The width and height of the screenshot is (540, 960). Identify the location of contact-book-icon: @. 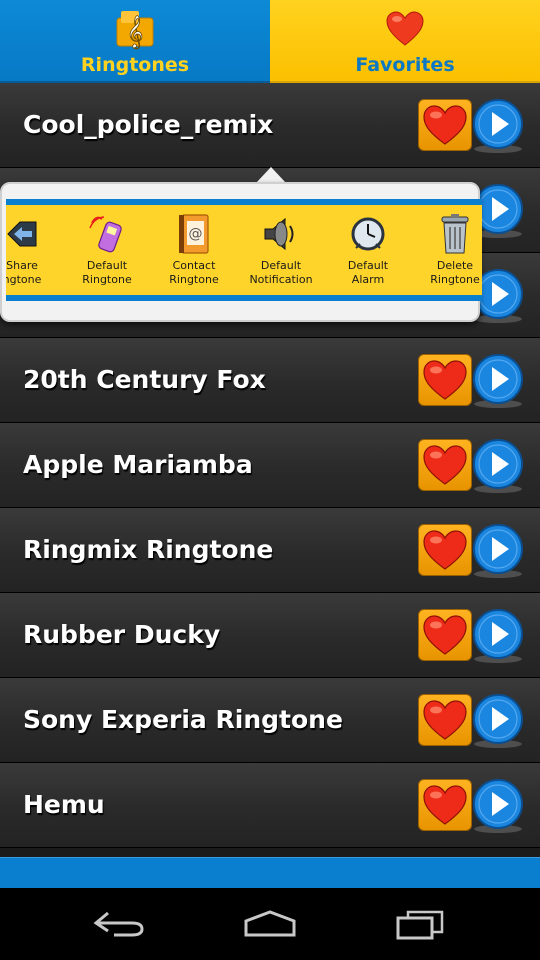
(194, 234).